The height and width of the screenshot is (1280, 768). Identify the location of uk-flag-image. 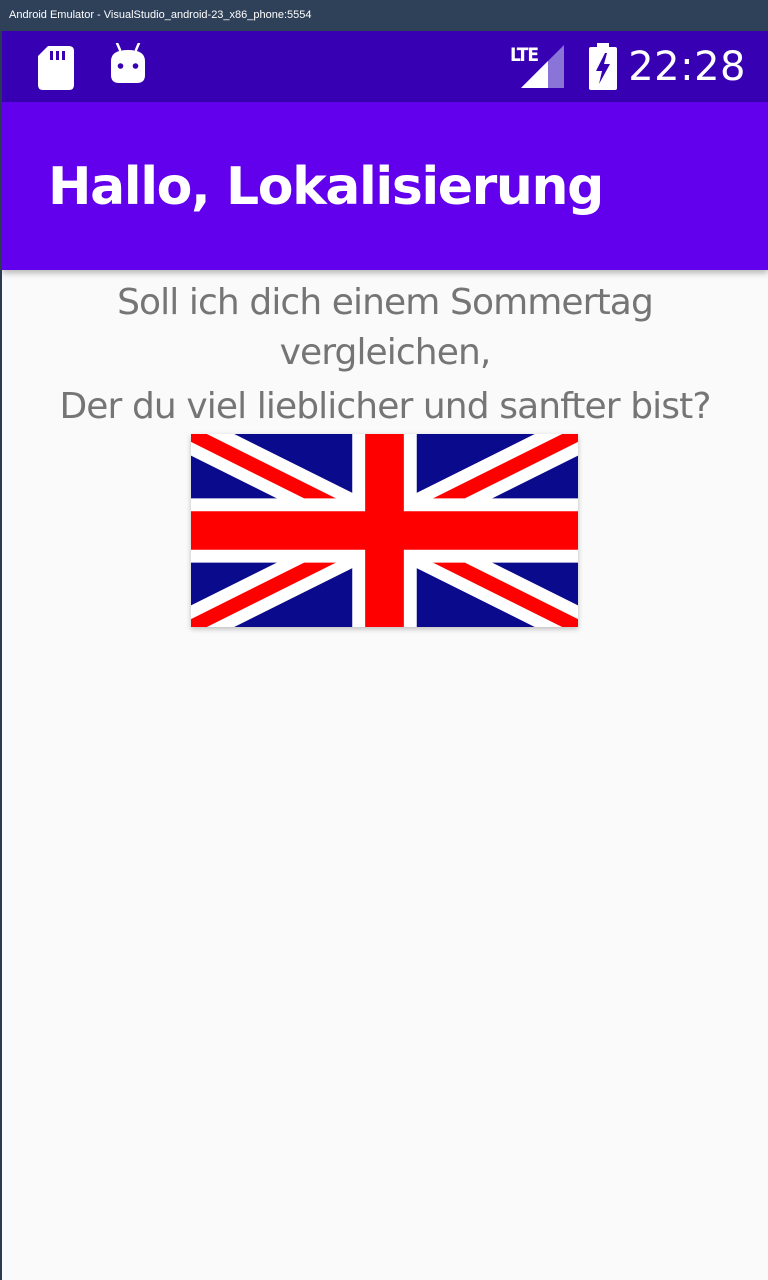
(384, 530).